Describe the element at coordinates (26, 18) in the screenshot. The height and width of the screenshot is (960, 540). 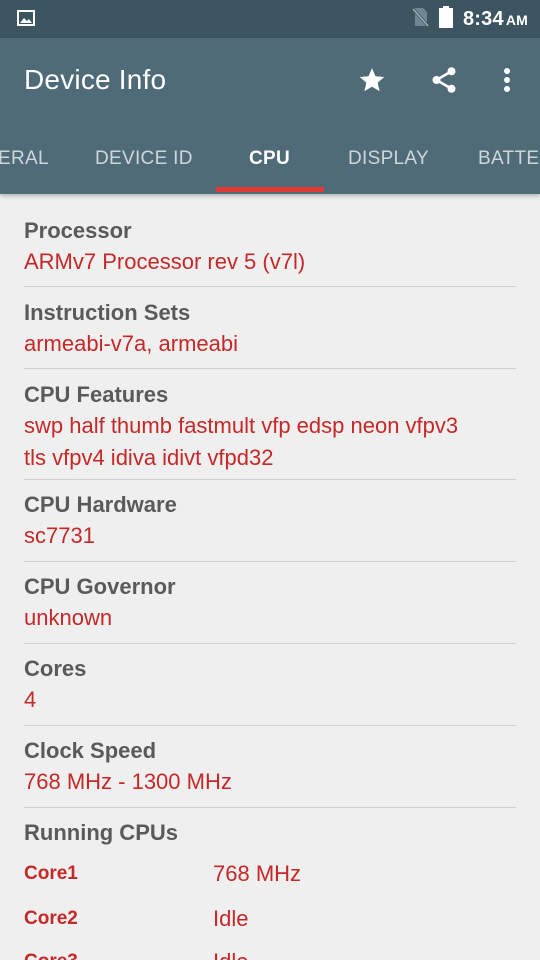
I see `image-icon` at that location.